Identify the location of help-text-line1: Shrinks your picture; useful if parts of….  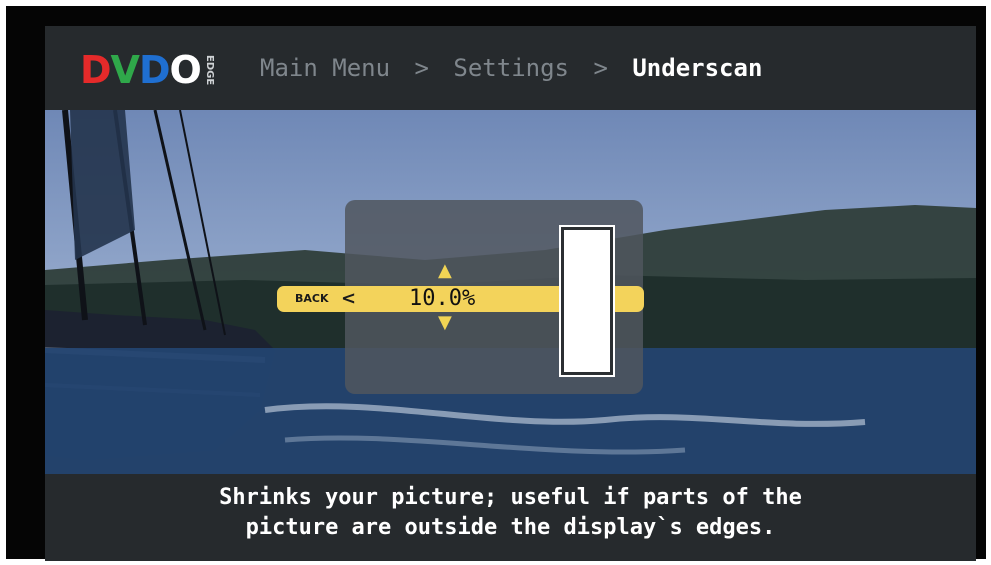
(510, 497).